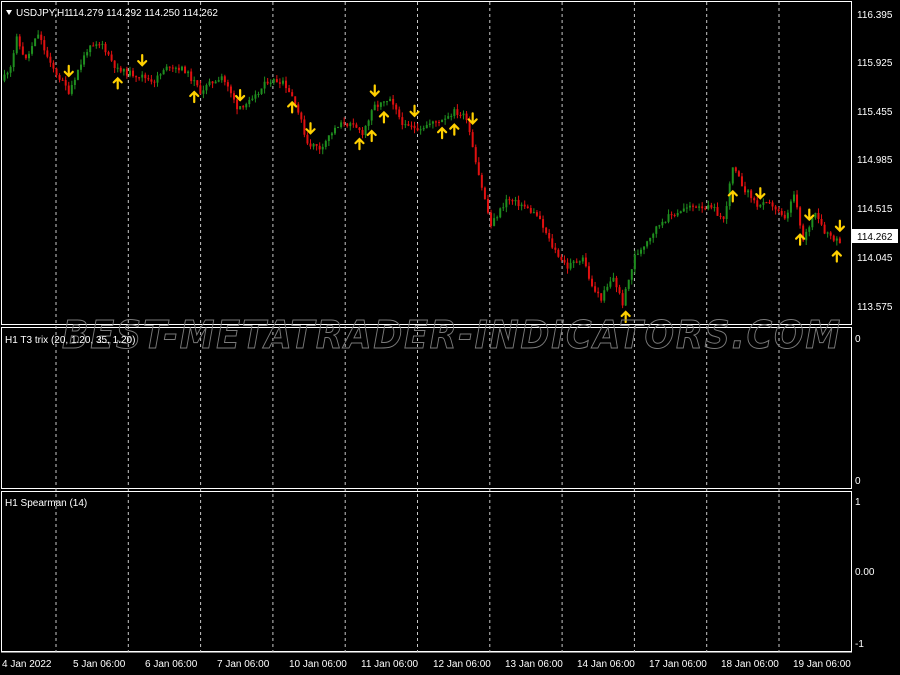 Image resolution: width=900 pixels, height=675 pixels. Describe the element at coordinates (678, 664) in the screenshot. I see `time-tick: 17 Jan 06:00` at that location.